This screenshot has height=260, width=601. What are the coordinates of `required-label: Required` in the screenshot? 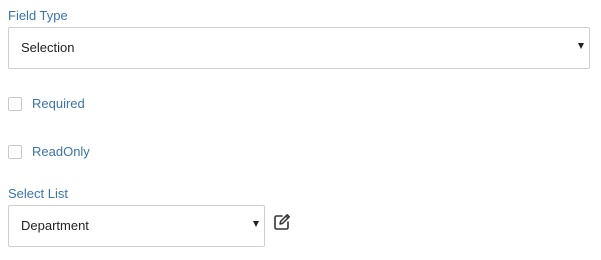 It's located at (58, 104).